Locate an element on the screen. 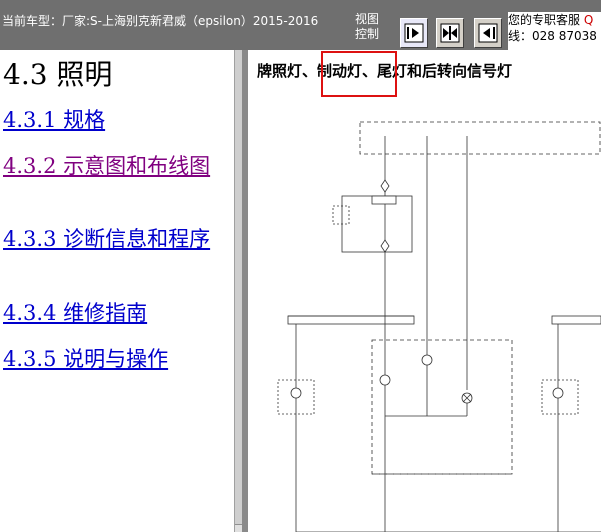  toc-link-operation: 4.3.5 说明与操作 is located at coordinates (116, 359).